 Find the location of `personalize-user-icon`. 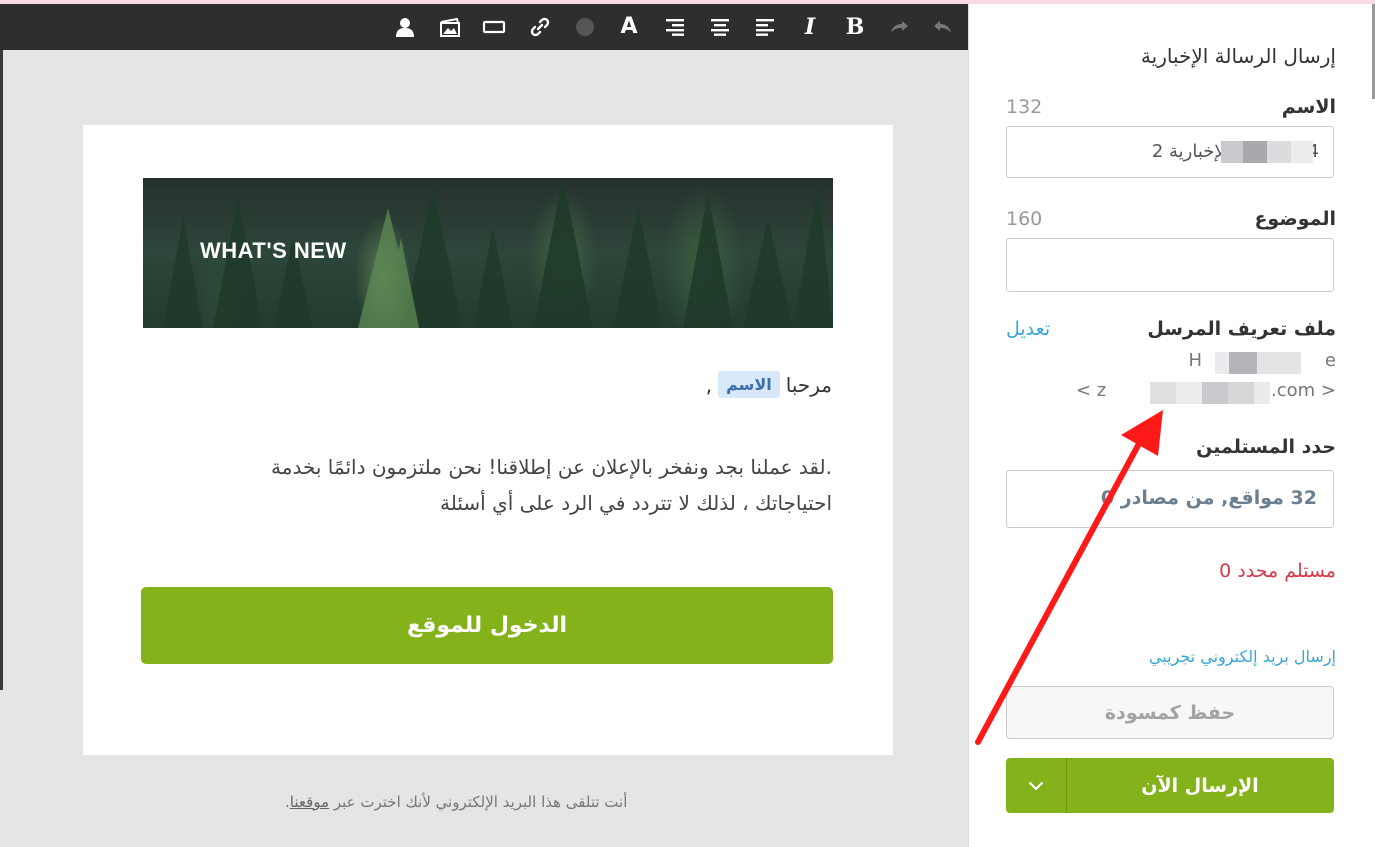

personalize-user-icon is located at coordinates (405, 27).